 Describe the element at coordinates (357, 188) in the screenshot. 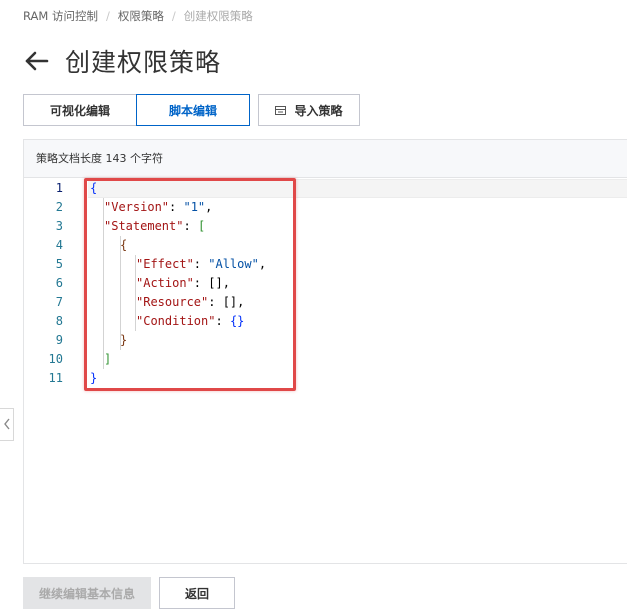

I see `active-line-highlight` at that location.